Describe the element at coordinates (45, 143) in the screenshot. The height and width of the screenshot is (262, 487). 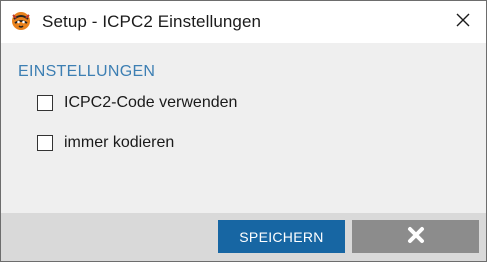
I see `always-encode-checkbox` at that location.